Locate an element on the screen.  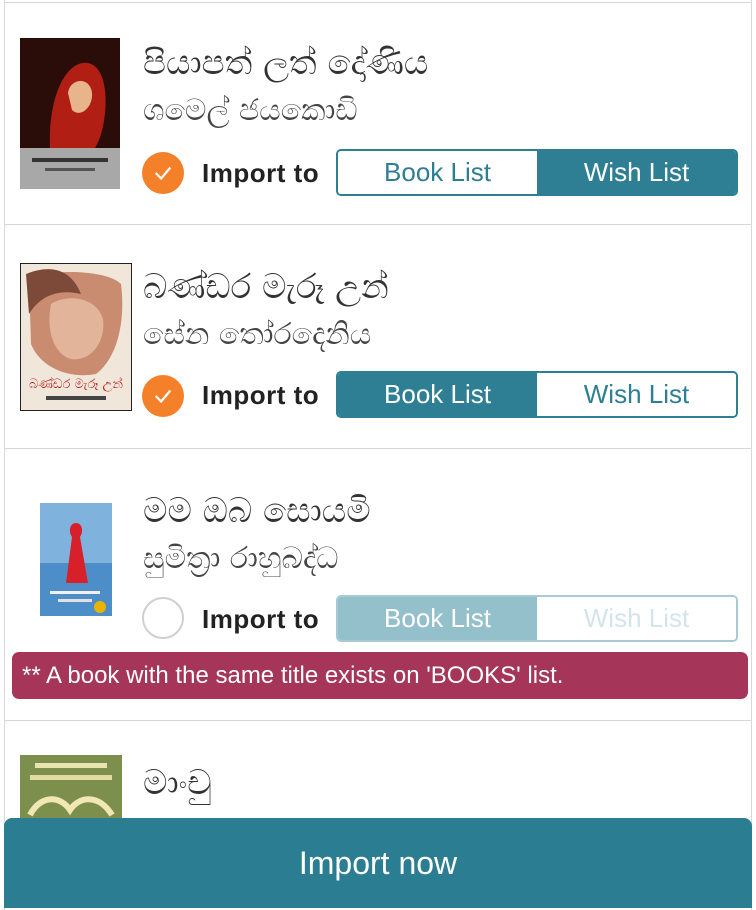
book-cover-woman-face-icon: බණ්ඩර මැරූ උන් is located at coordinates (76, 337).